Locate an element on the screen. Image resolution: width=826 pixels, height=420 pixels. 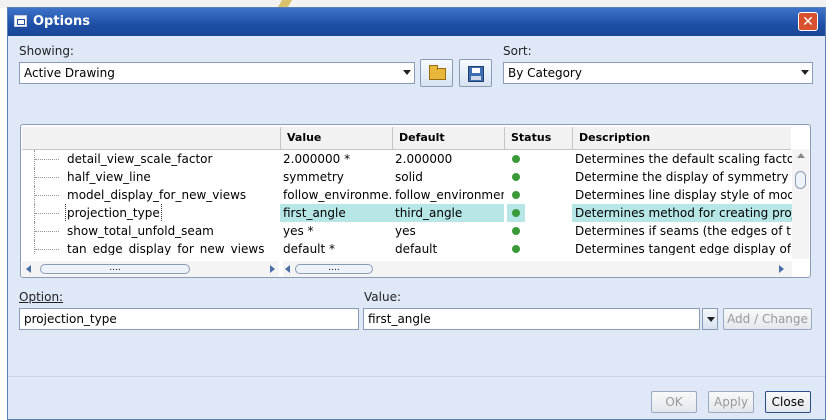
description-cell: Determines line display style of model v is located at coordinates (684, 195).